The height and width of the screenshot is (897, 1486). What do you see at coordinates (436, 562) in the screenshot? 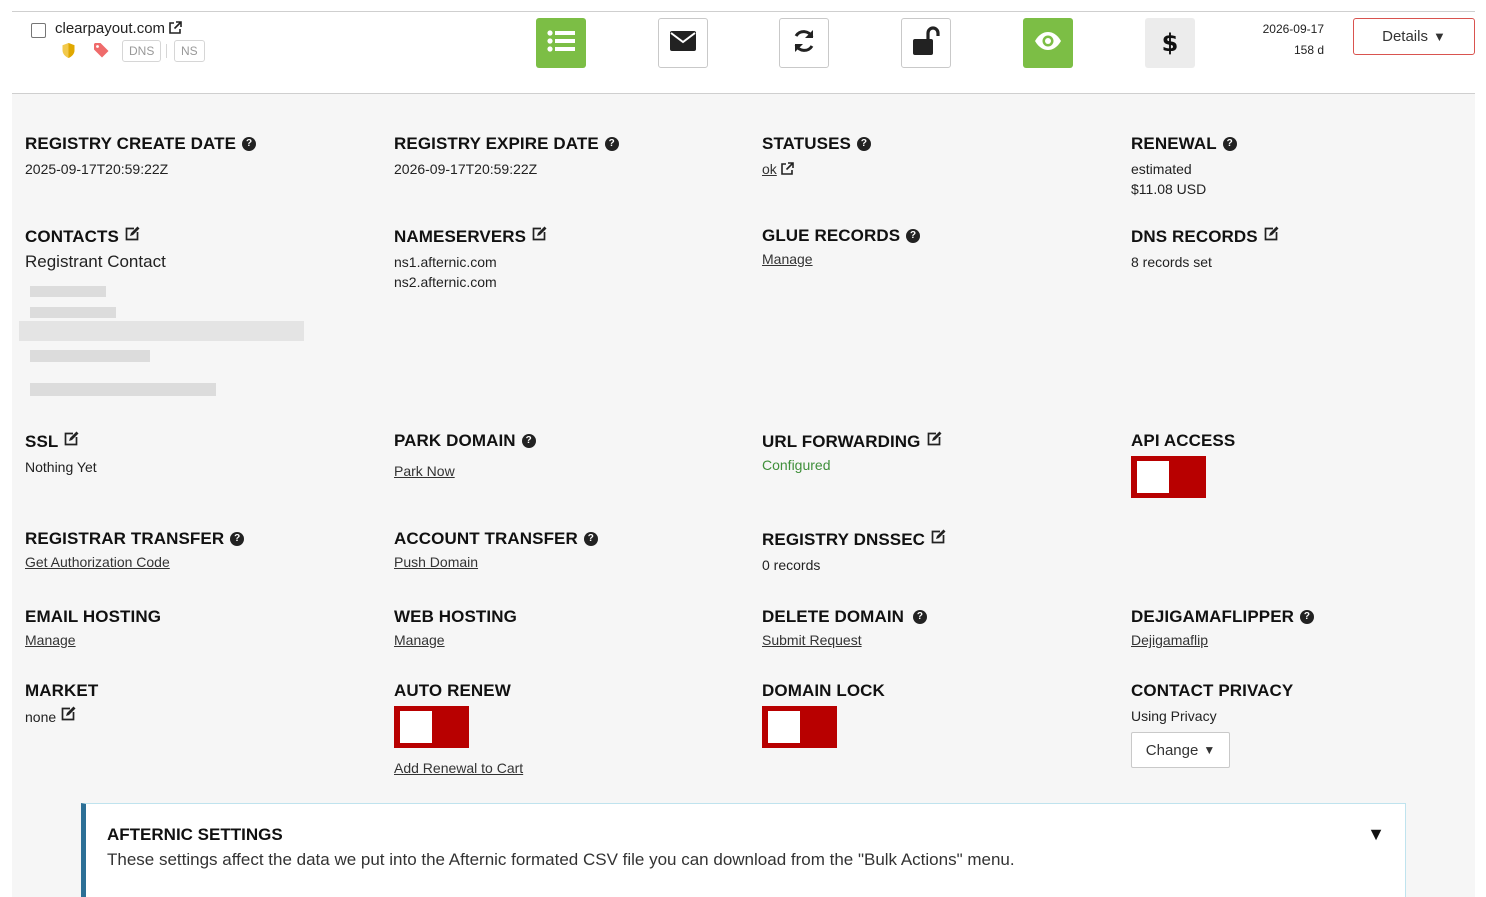
I see `push-domain-link: Push Domain` at bounding box center [436, 562].